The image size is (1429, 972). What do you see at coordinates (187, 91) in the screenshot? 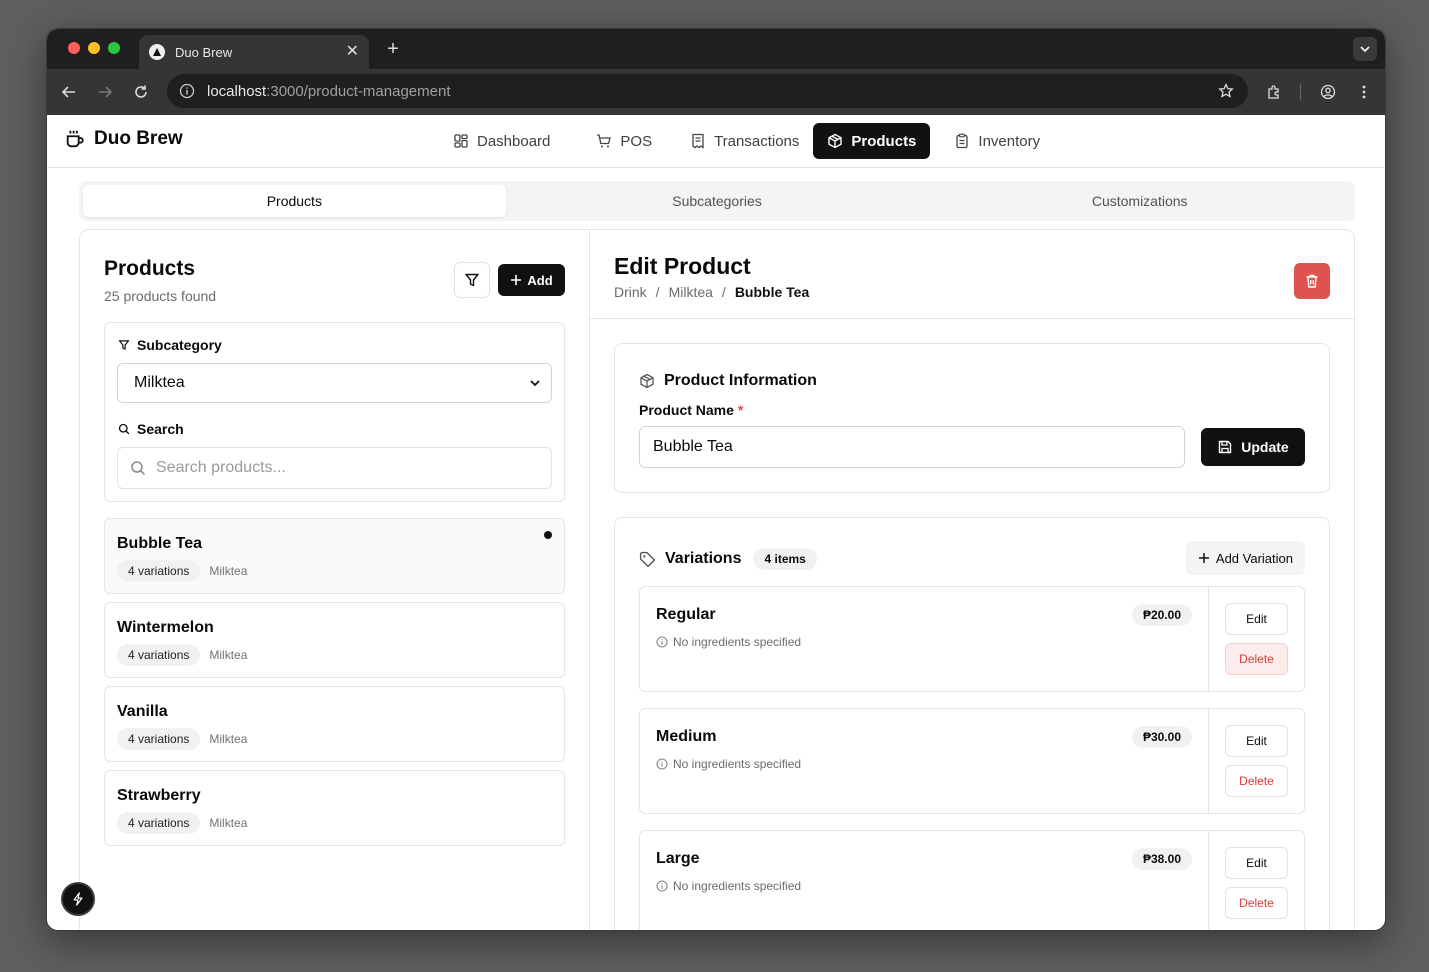
I see `site-info-icon` at bounding box center [187, 91].